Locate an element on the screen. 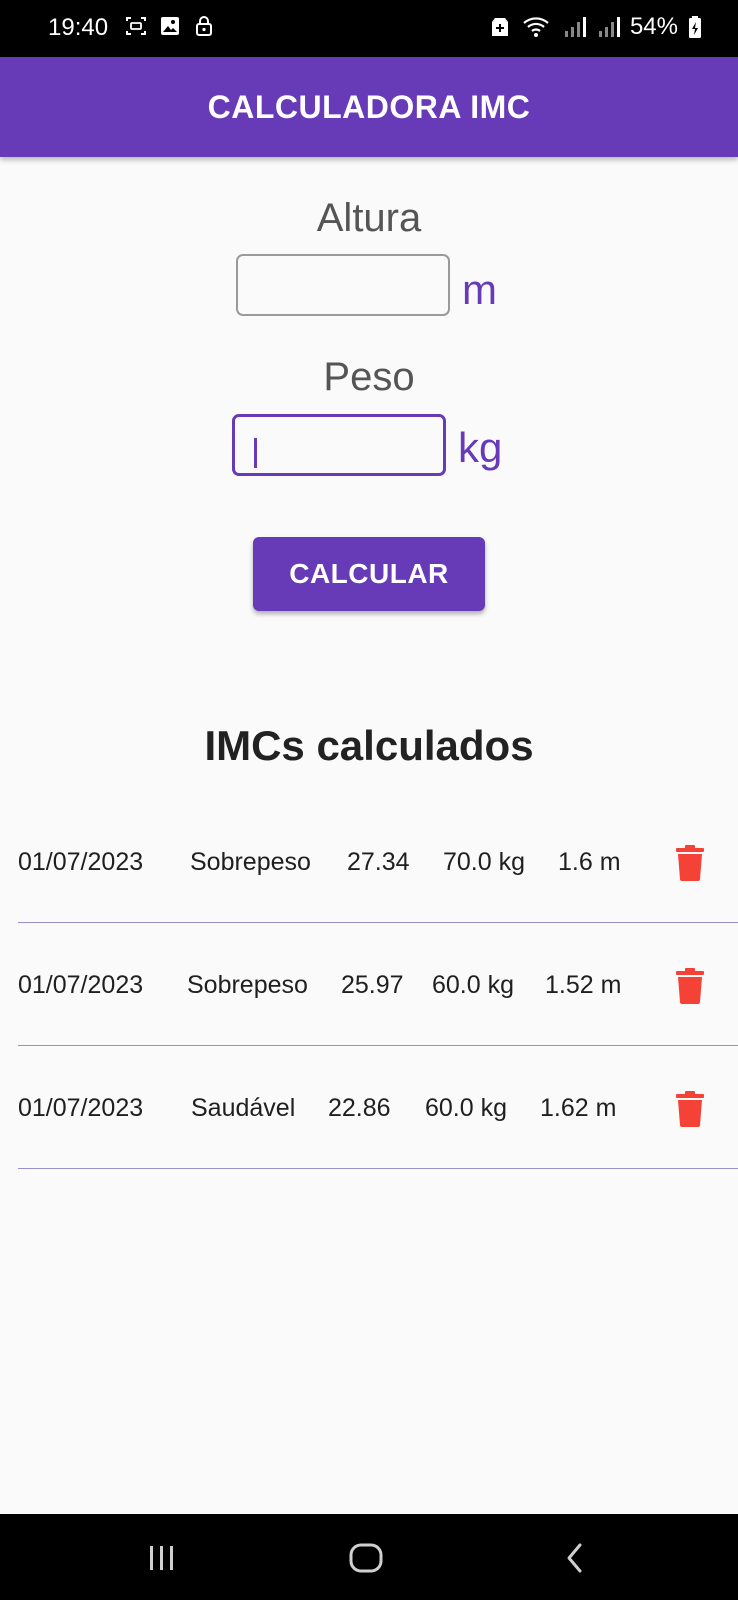  peso-unit: kg is located at coordinates (480, 447).